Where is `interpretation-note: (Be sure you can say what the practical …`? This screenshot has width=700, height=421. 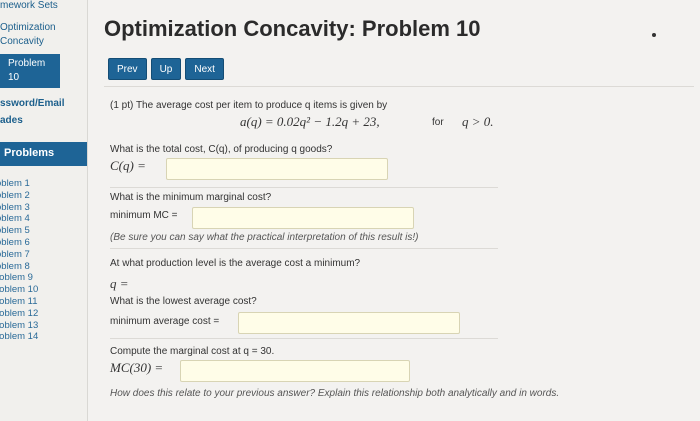 interpretation-note: (Be sure you can say what the practical … is located at coordinates (264, 237).